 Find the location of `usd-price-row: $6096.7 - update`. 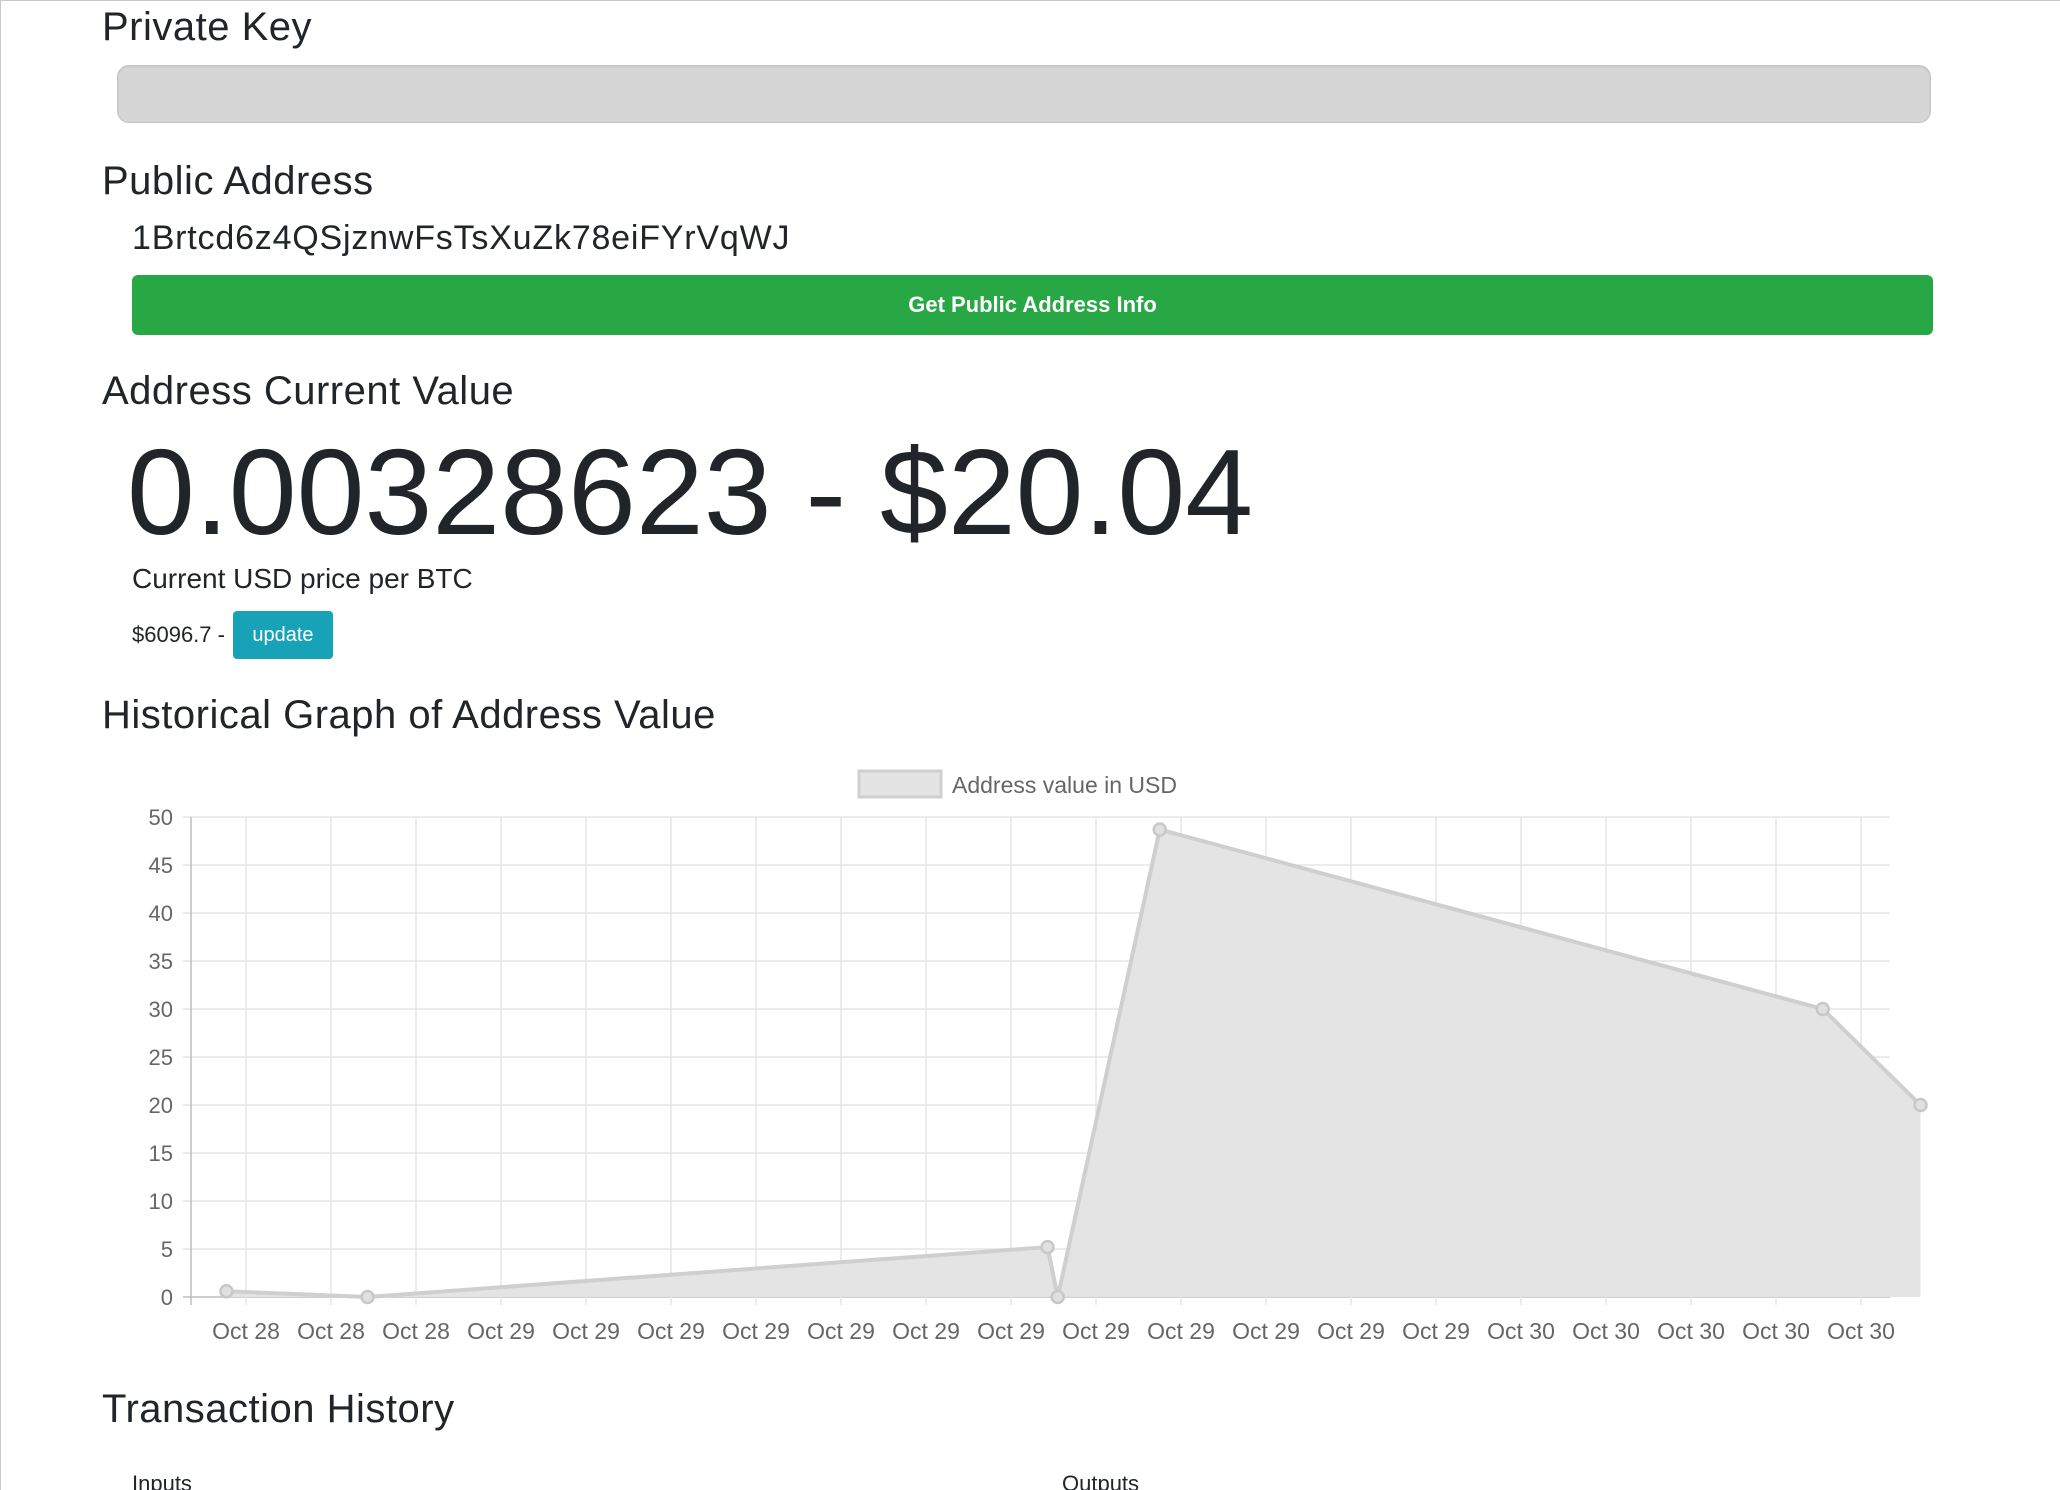

usd-price-row: $6096.7 - update is located at coordinates (232, 635).